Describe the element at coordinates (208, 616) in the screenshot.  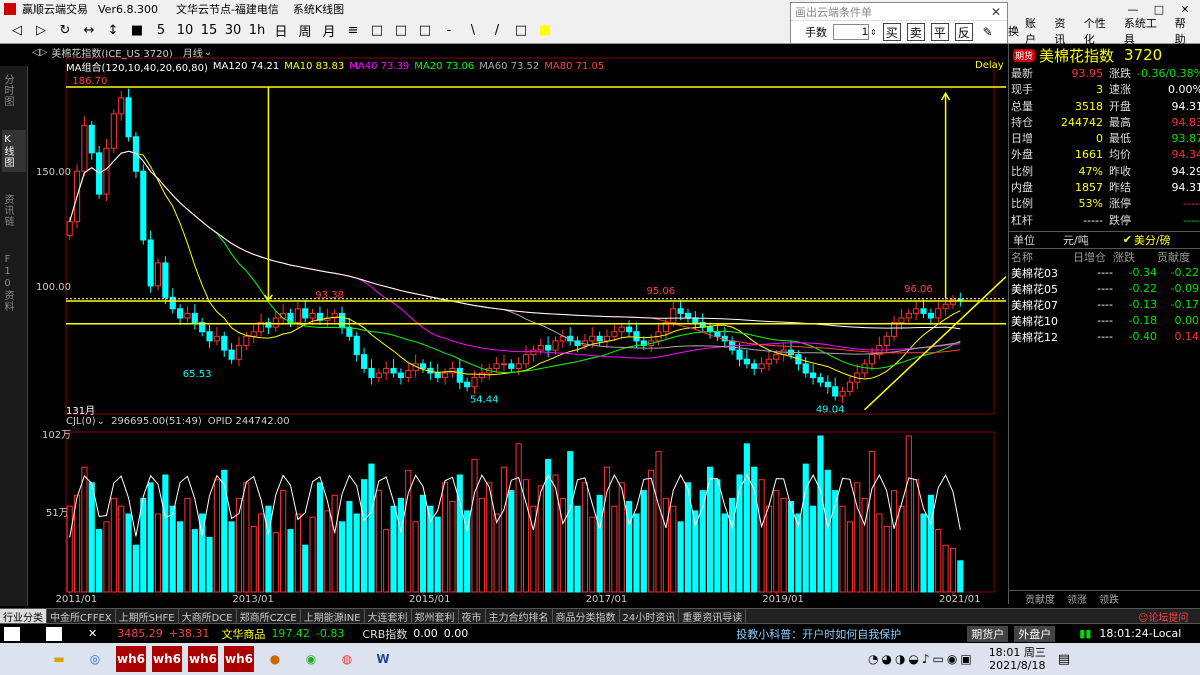
I see `market-tab: 大商所DCE` at that location.